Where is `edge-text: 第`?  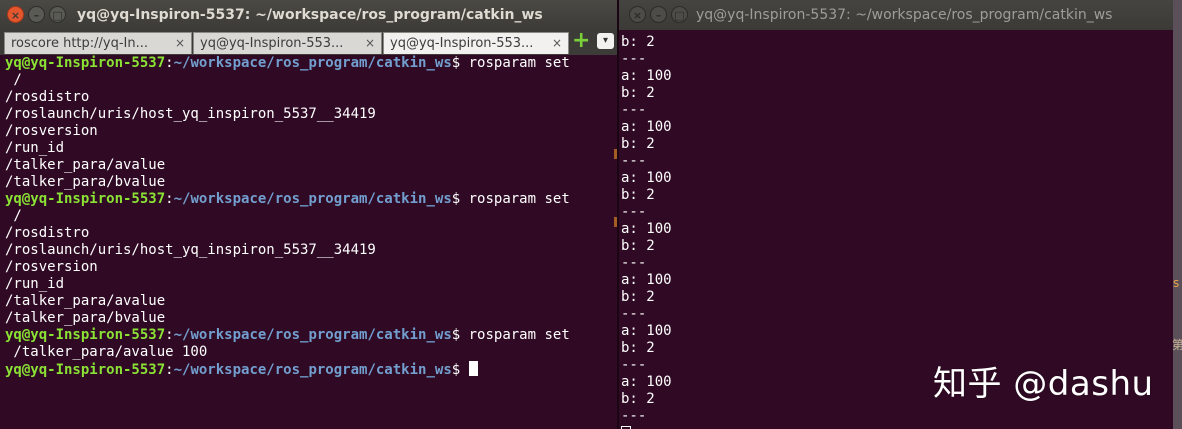 edge-text: 第 is located at coordinates (1177, 345).